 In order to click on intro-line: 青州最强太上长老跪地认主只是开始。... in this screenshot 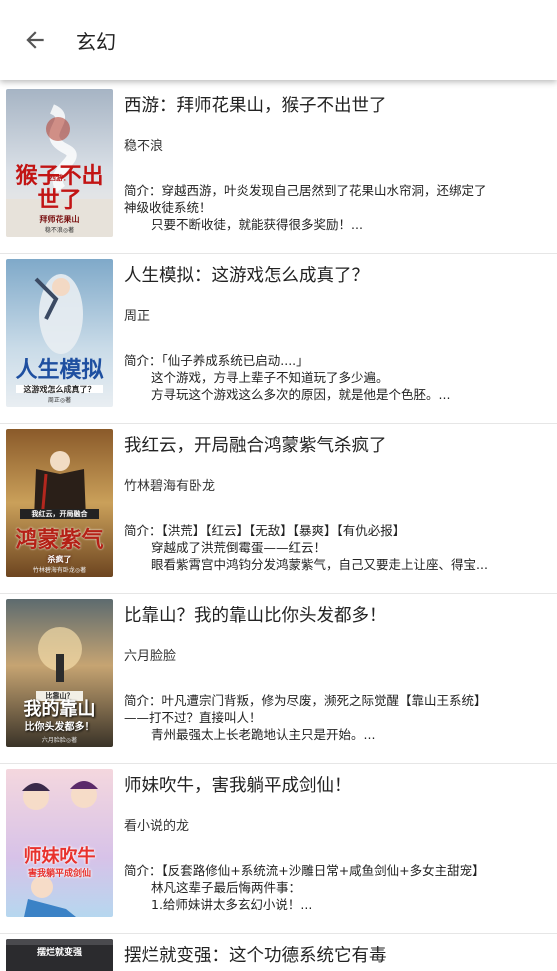, I will do `click(263, 734)`.